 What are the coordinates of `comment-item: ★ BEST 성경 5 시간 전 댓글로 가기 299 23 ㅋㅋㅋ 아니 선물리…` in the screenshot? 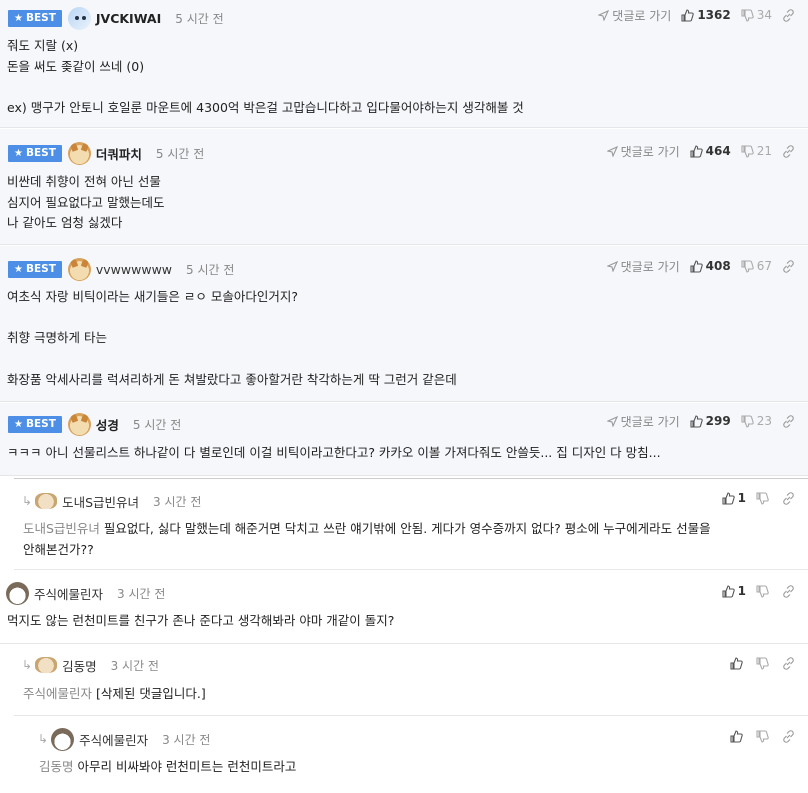 It's located at (404, 439).